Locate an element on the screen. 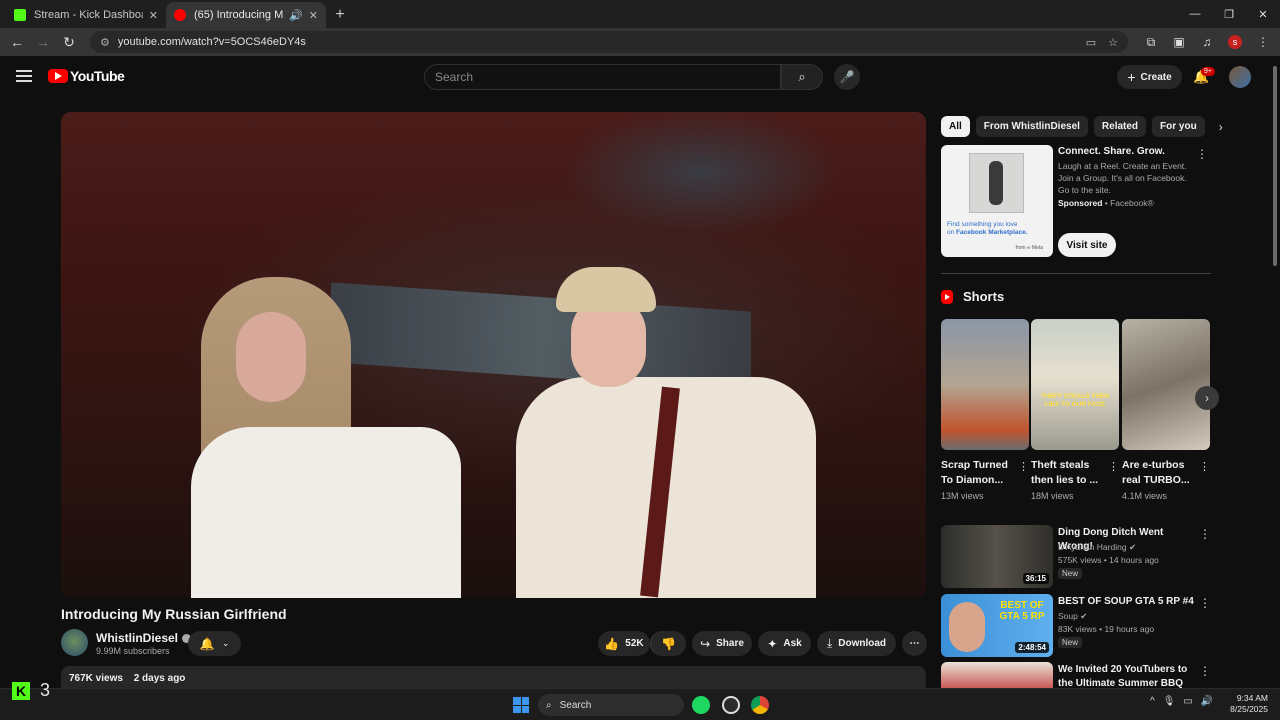 The width and height of the screenshot is (1280, 720). more-actions-button: ⋯ is located at coordinates (914, 643).